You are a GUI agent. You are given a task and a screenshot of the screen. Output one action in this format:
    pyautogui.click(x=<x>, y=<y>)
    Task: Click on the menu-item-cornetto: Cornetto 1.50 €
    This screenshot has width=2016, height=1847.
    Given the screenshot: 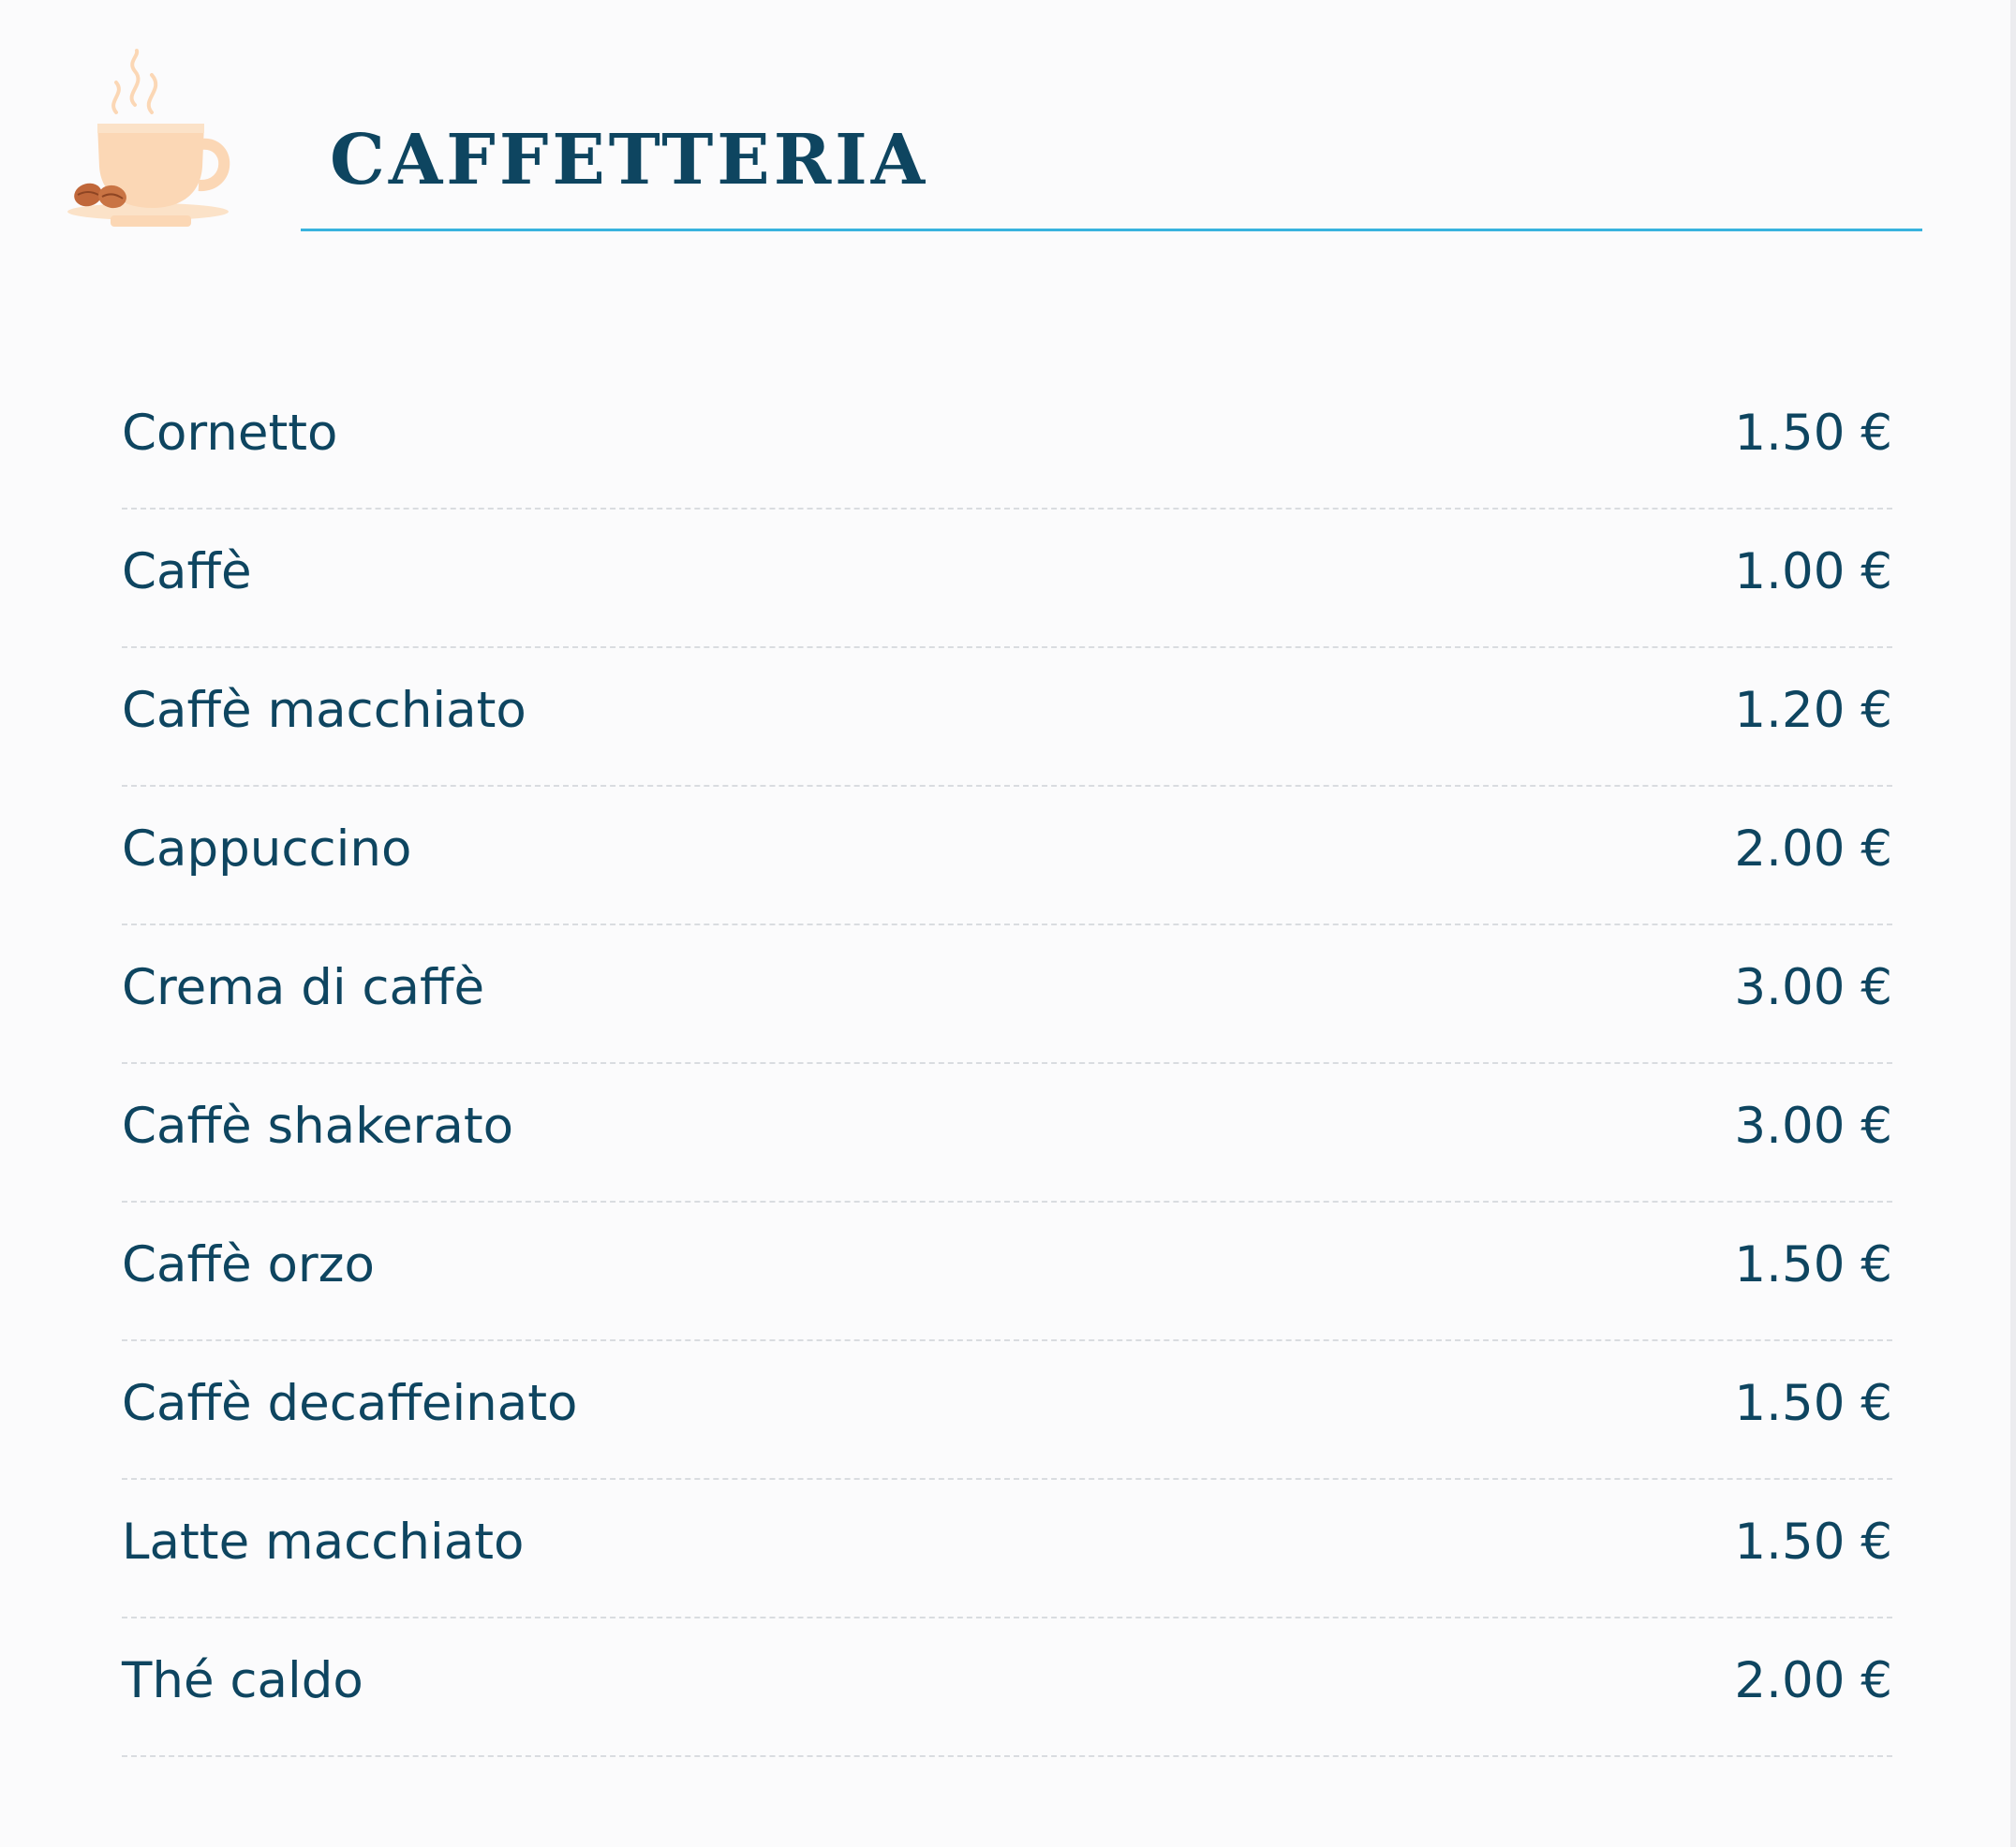 What is the action you would take?
    pyautogui.click(x=1007, y=440)
    